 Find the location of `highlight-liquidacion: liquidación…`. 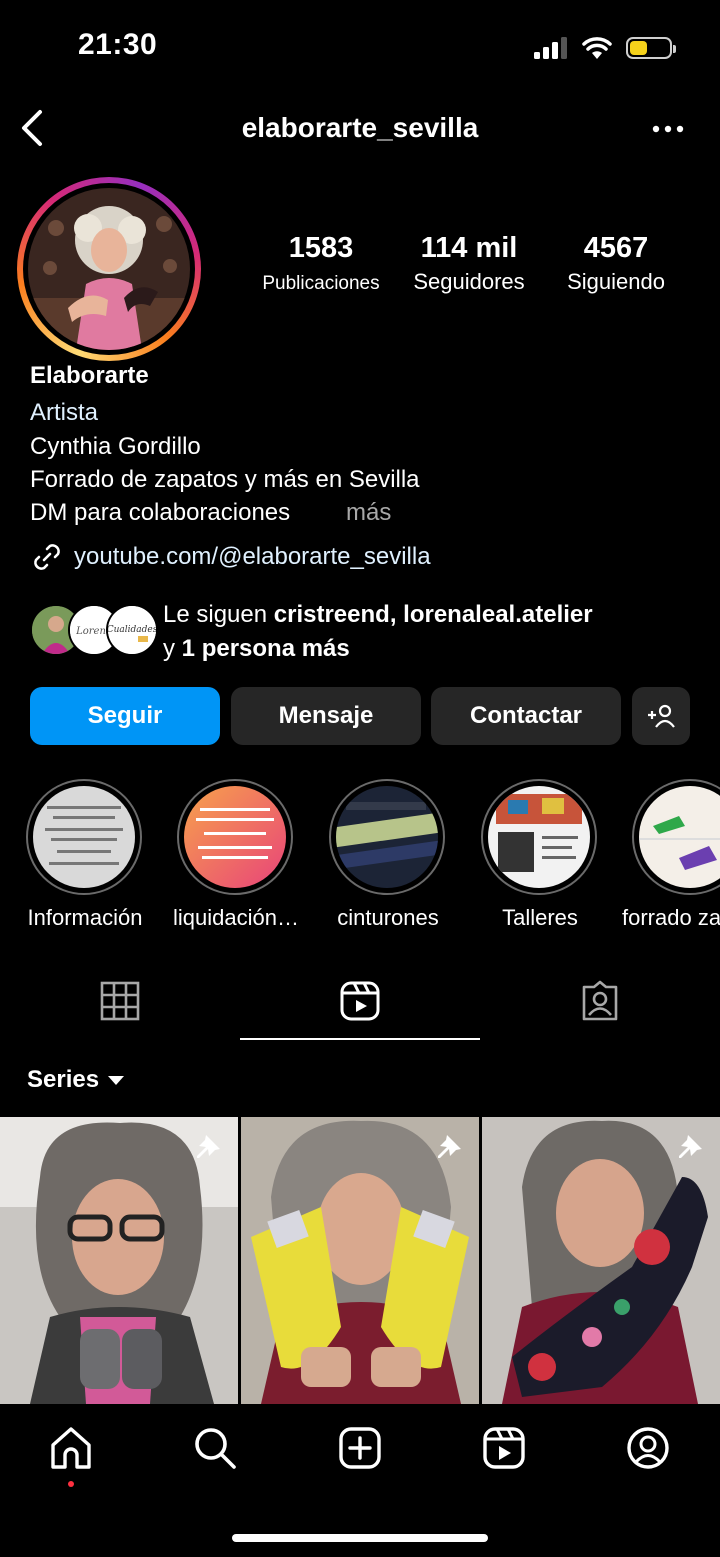

highlight-liquidacion: liquidación… is located at coordinates (236, 855).